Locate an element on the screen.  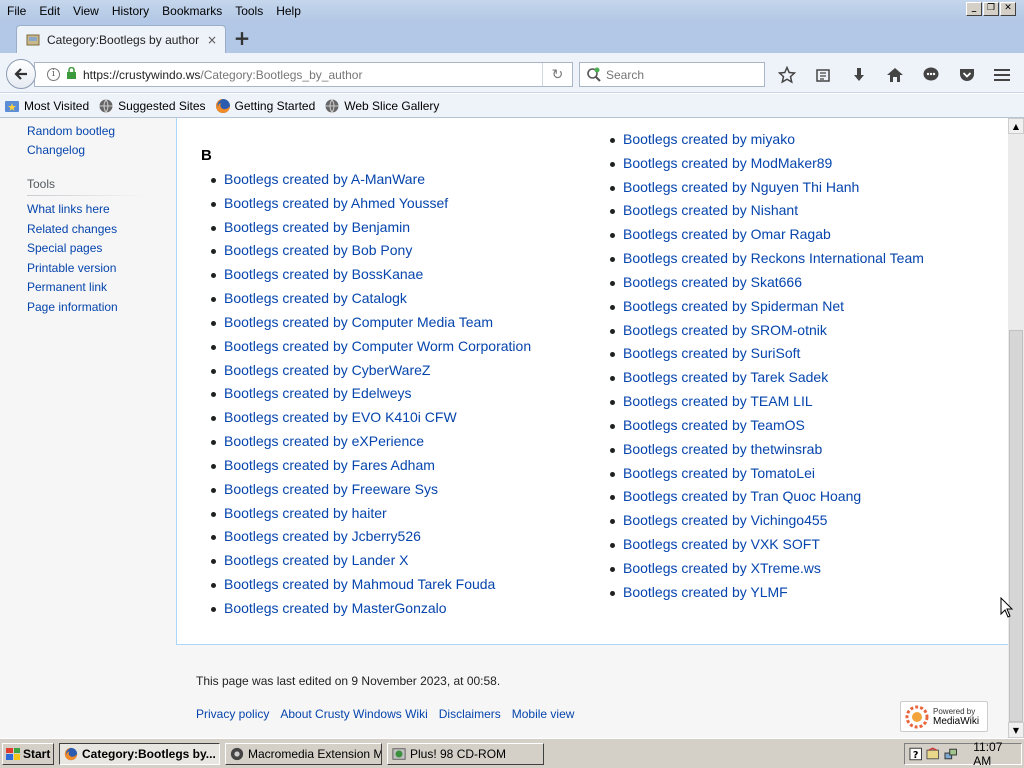
scrollbar-thumb is located at coordinates (1016, 526).